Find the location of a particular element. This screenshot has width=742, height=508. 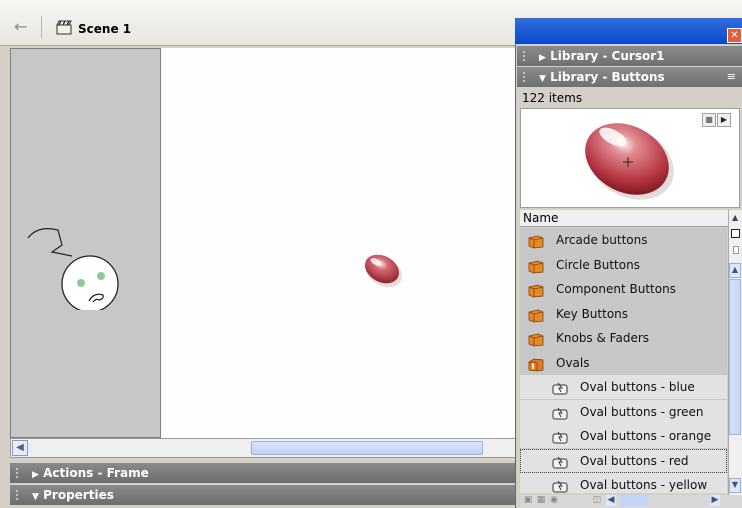

wide-view-icon is located at coordinates (735, 233).